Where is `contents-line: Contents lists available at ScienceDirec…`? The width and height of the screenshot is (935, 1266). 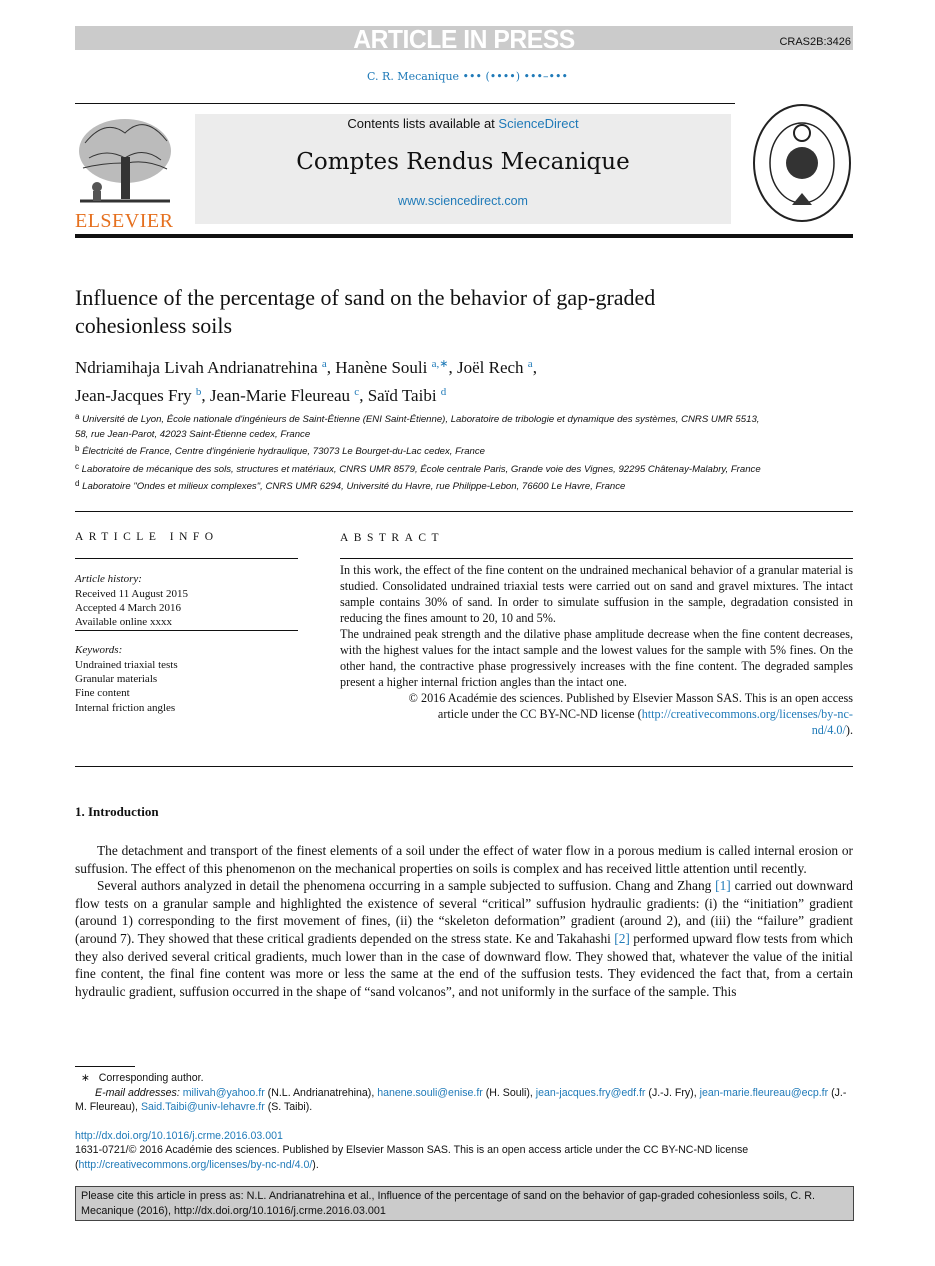
contents-line: Contents lists available at ScienceDirec… is located at coordinates (463, 123).